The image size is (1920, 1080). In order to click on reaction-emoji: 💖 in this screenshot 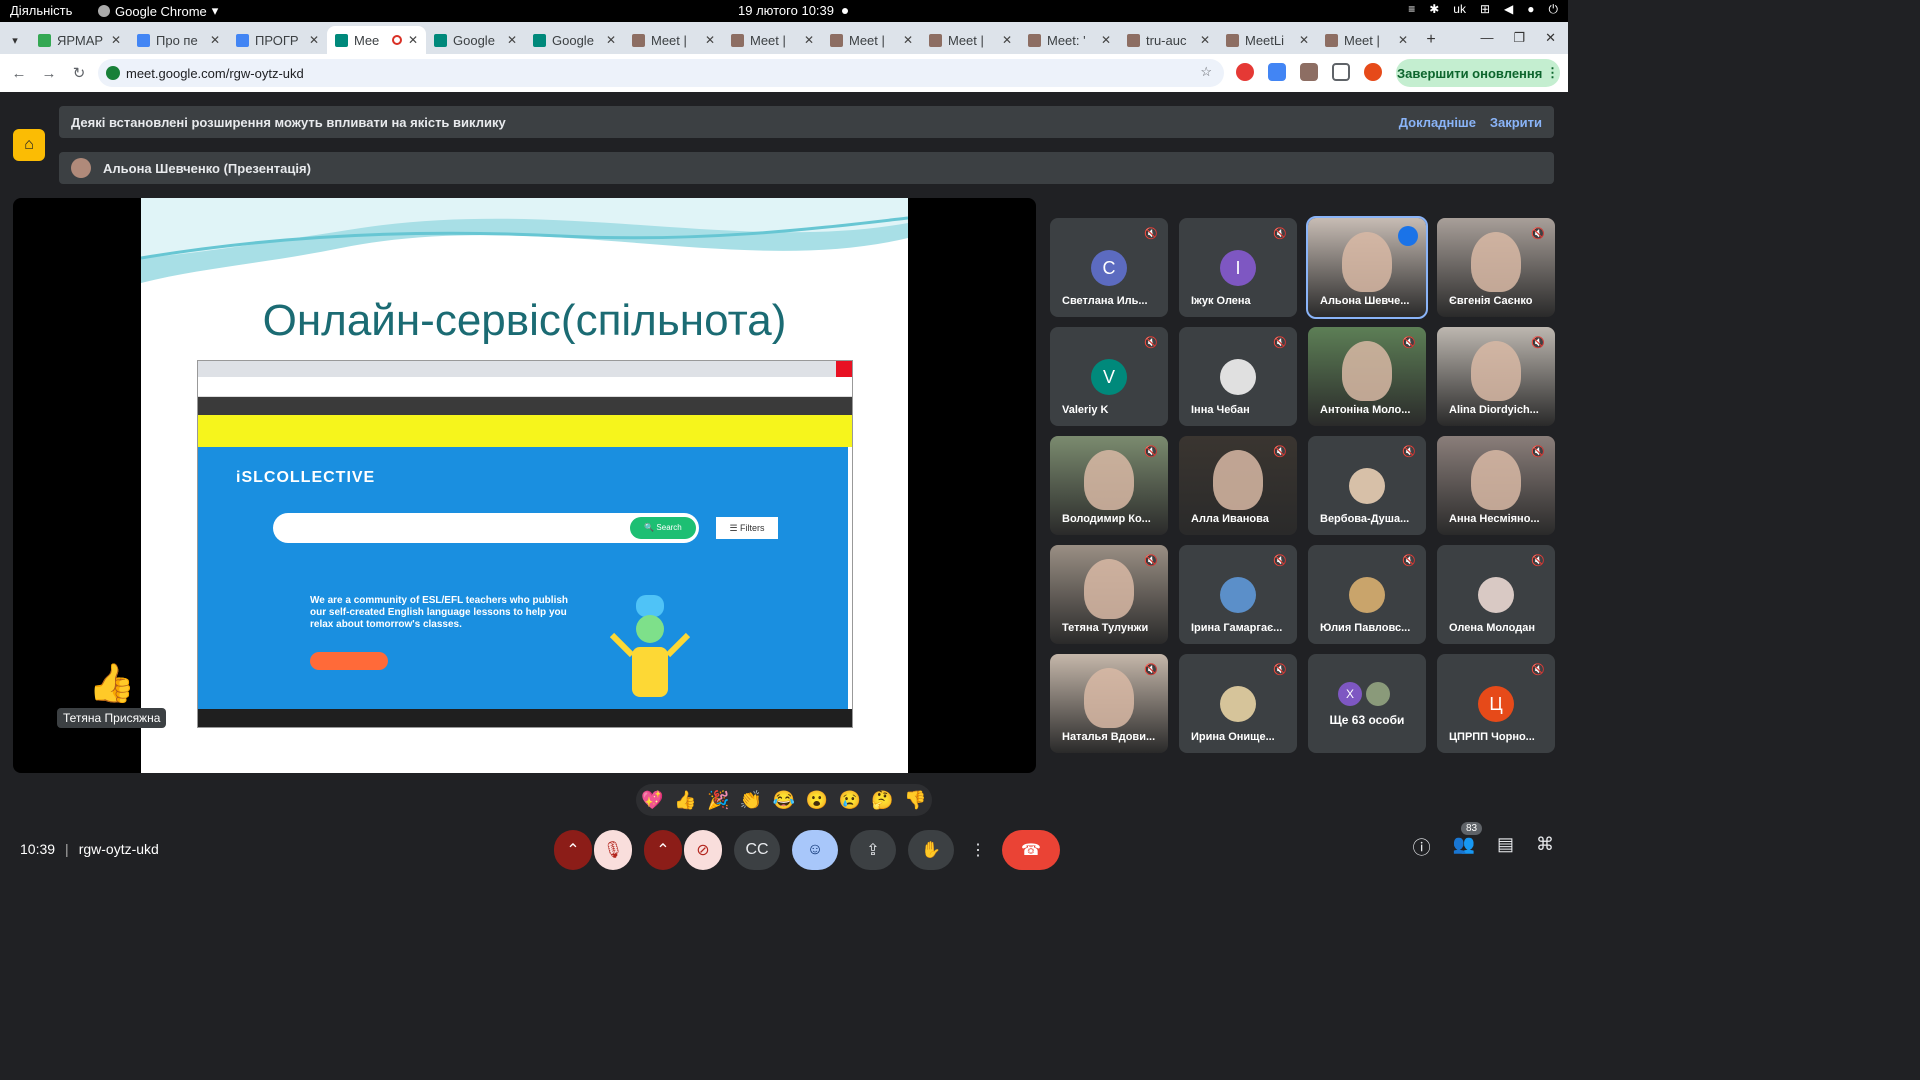, I will do `click(652, 800)`.